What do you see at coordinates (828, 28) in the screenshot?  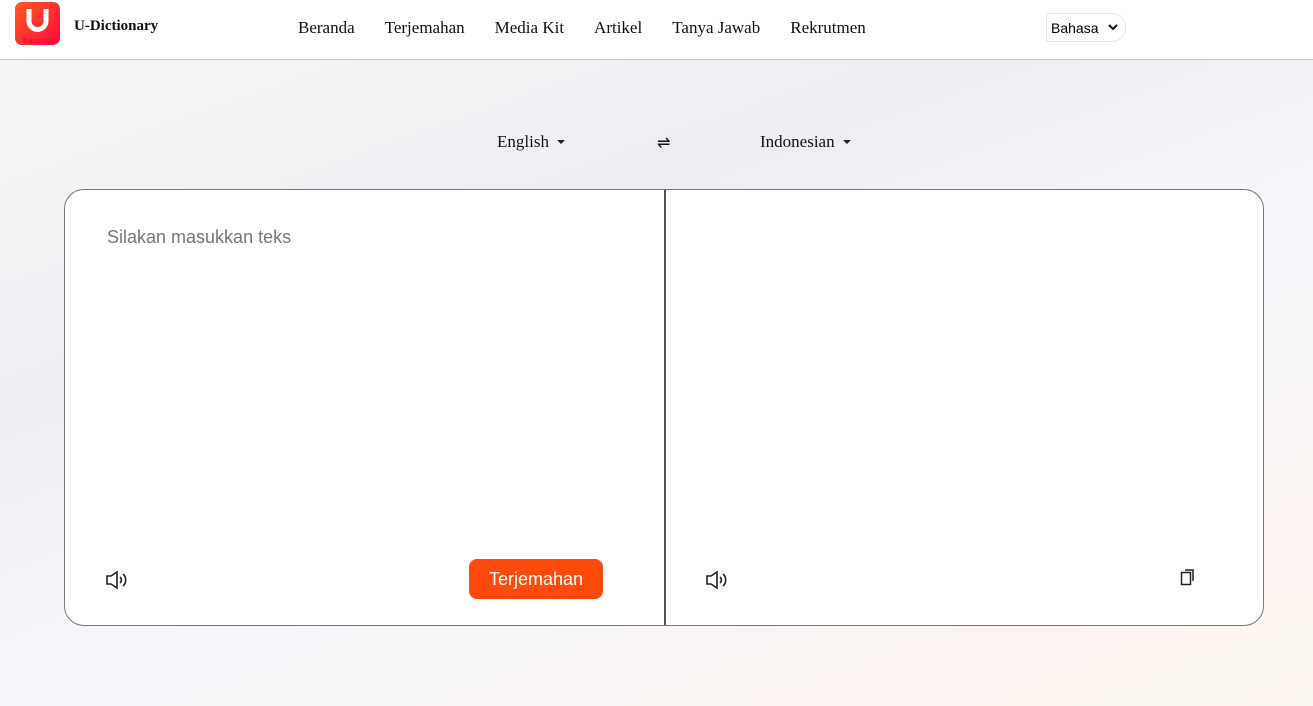 I see `nav-rekrutmen: Rekrutmen` at bounding box center [828, 28].